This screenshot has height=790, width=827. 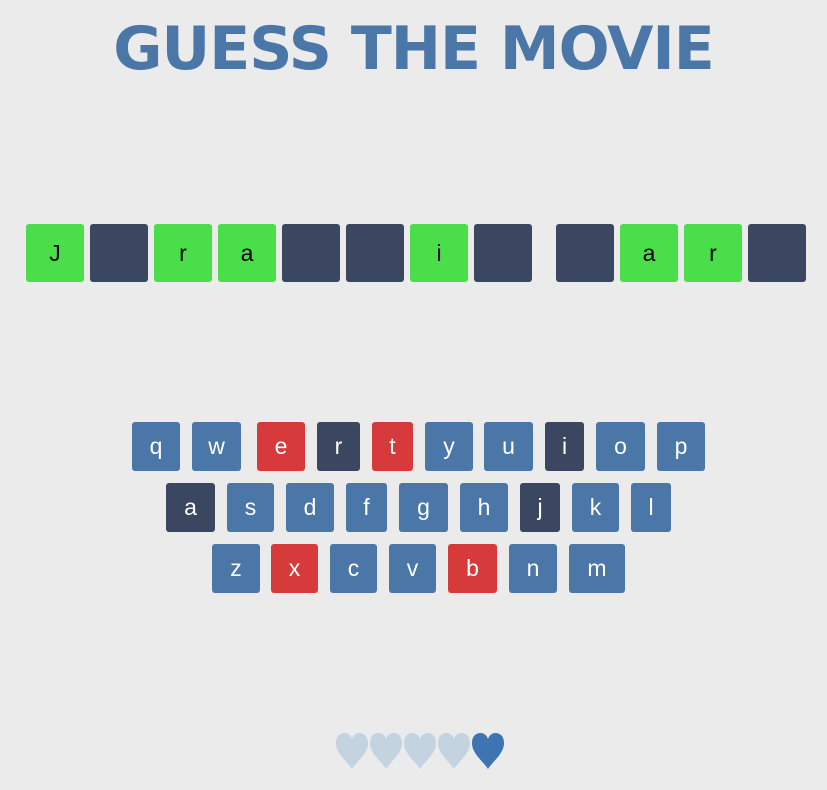 I want to click on key-x: x, so click(x=294, y=568).